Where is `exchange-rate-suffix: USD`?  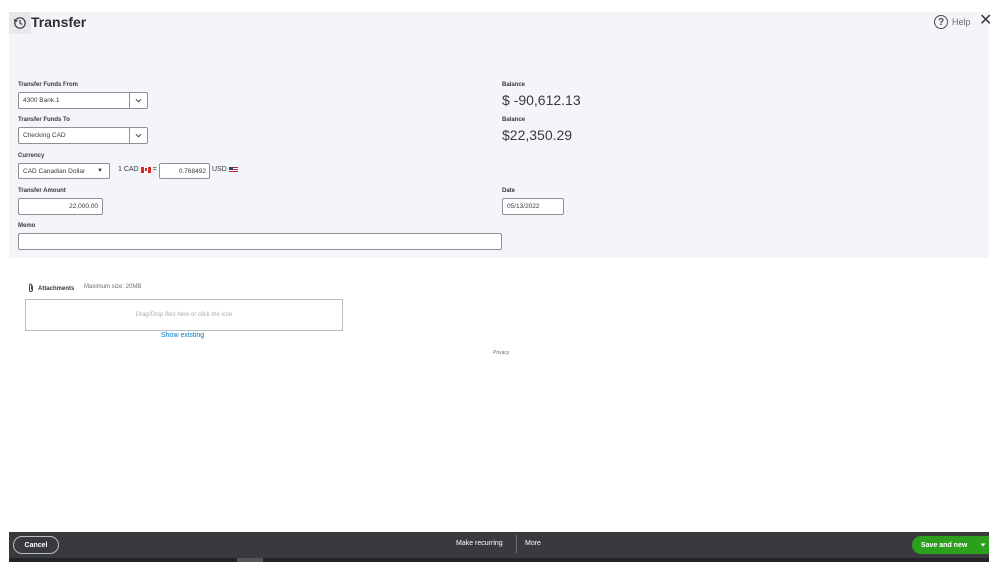 exchange-rate-suffix: USD is located at coordinates (225, 169).